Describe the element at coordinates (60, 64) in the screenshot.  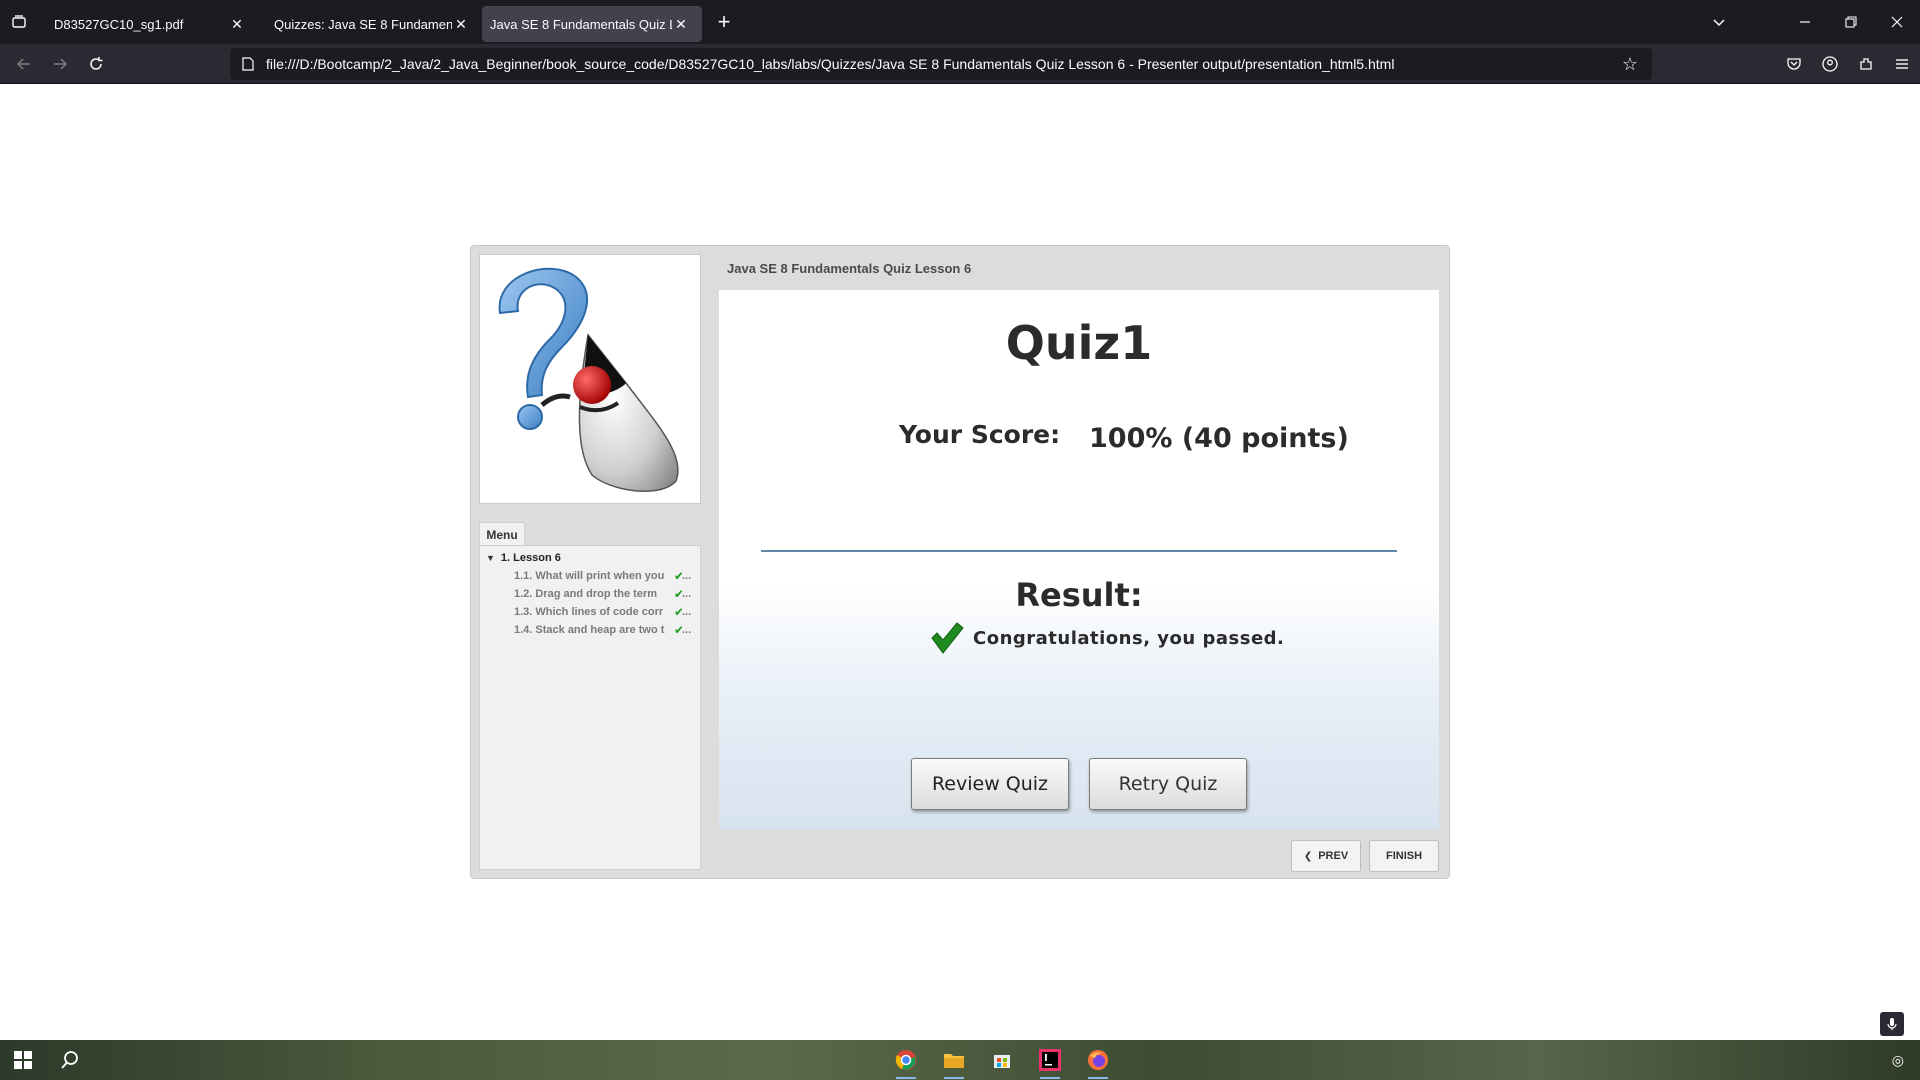
I see `forward-arrow-icon` at that location.